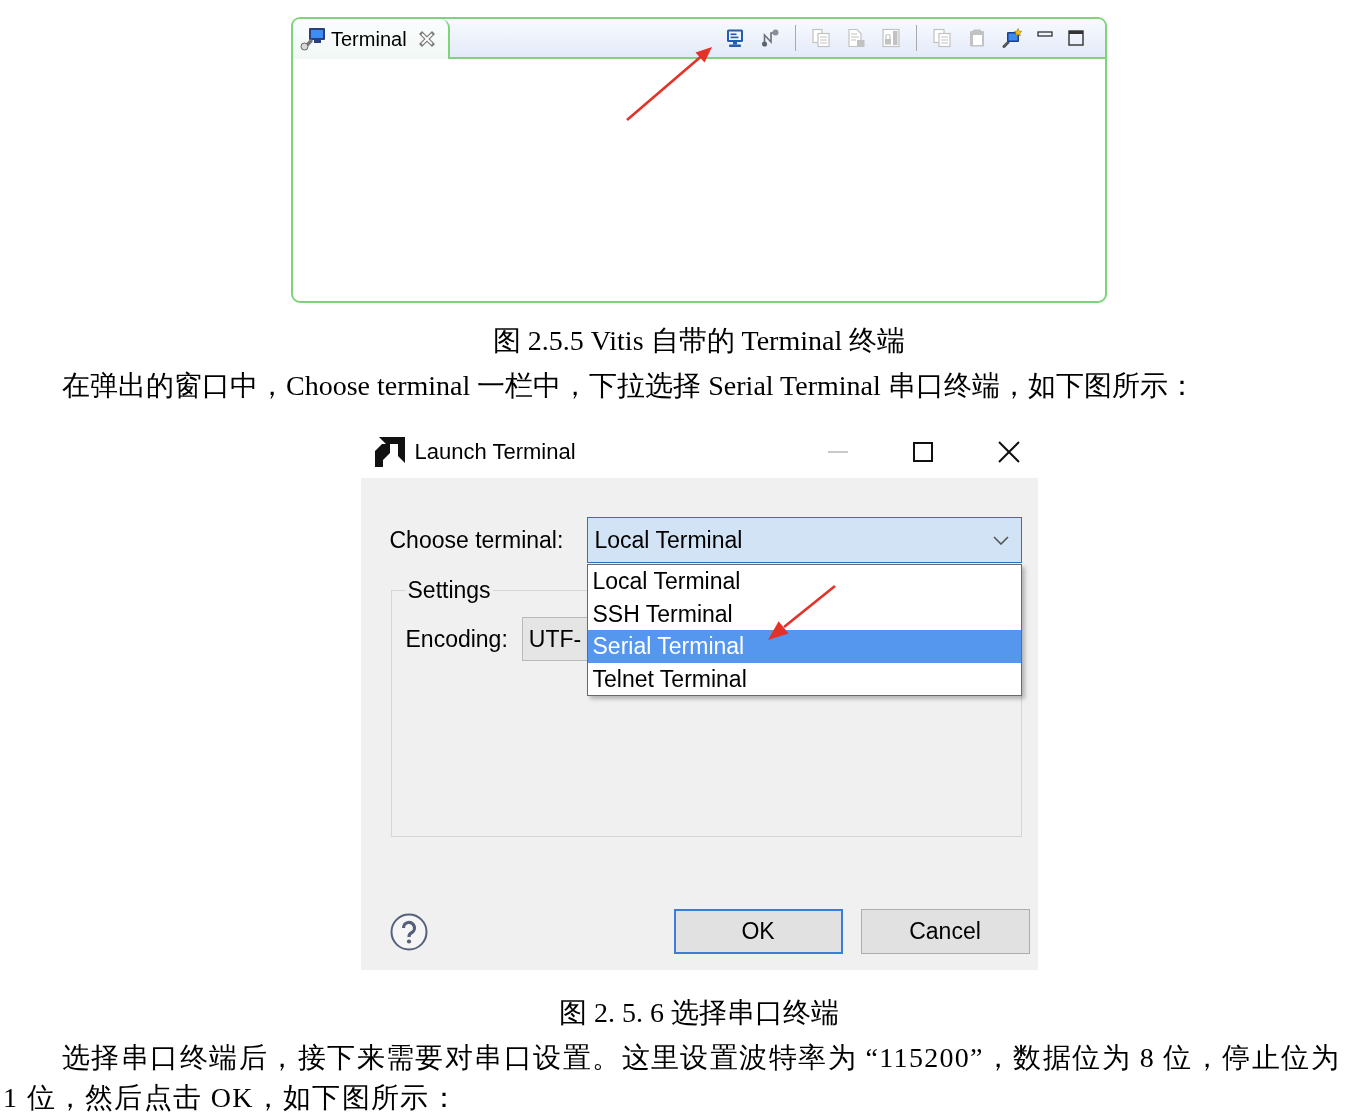 The height and width of the screenshot is (1120, 1368). What do you see at coordinates (389, 451) in the screenshot?
I see `logo-icon` at bounding box center [389, 451].